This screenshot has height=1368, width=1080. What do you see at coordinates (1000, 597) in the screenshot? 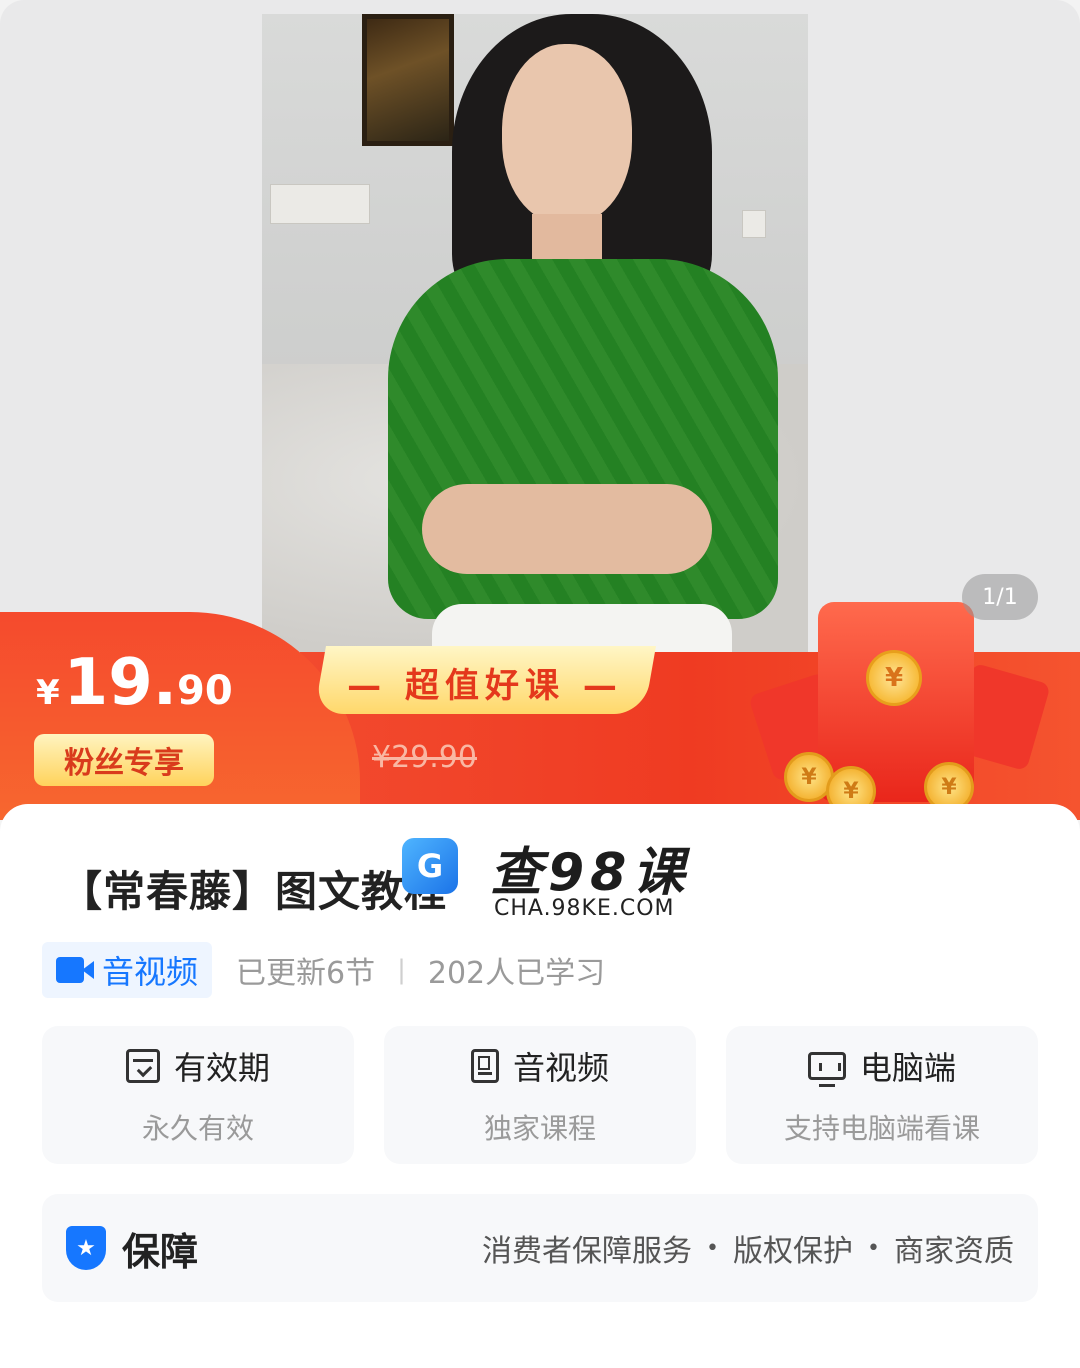
I see `image-counter: 1/1` at bounding box center [1000, 597].